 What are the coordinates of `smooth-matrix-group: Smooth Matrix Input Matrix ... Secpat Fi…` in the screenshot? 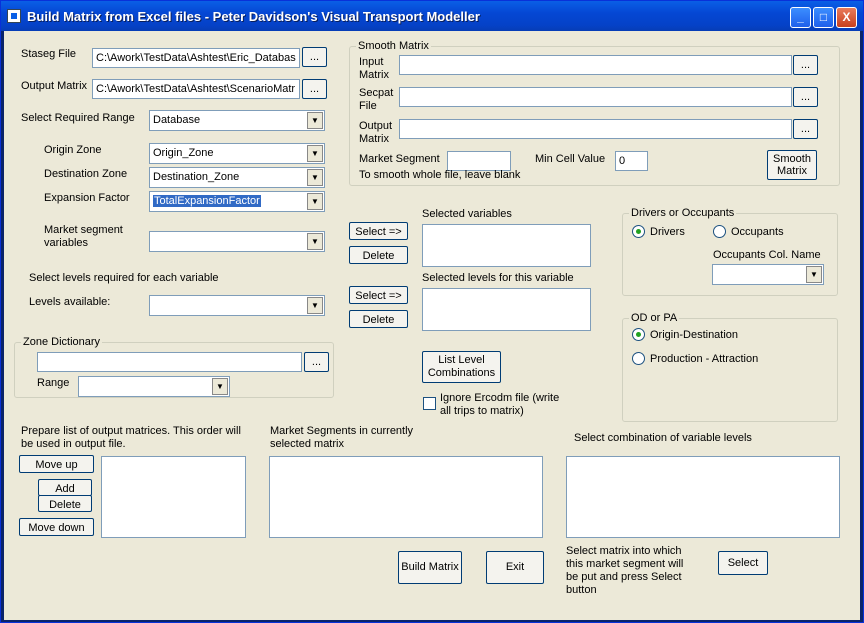 It's located at (594, 112).